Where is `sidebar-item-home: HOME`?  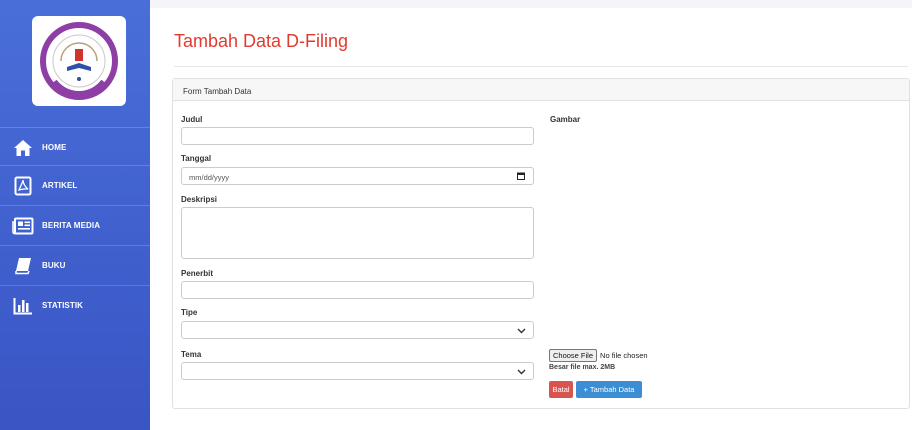 sidebar-item-home: HOME is located at coordinates (75, 147).